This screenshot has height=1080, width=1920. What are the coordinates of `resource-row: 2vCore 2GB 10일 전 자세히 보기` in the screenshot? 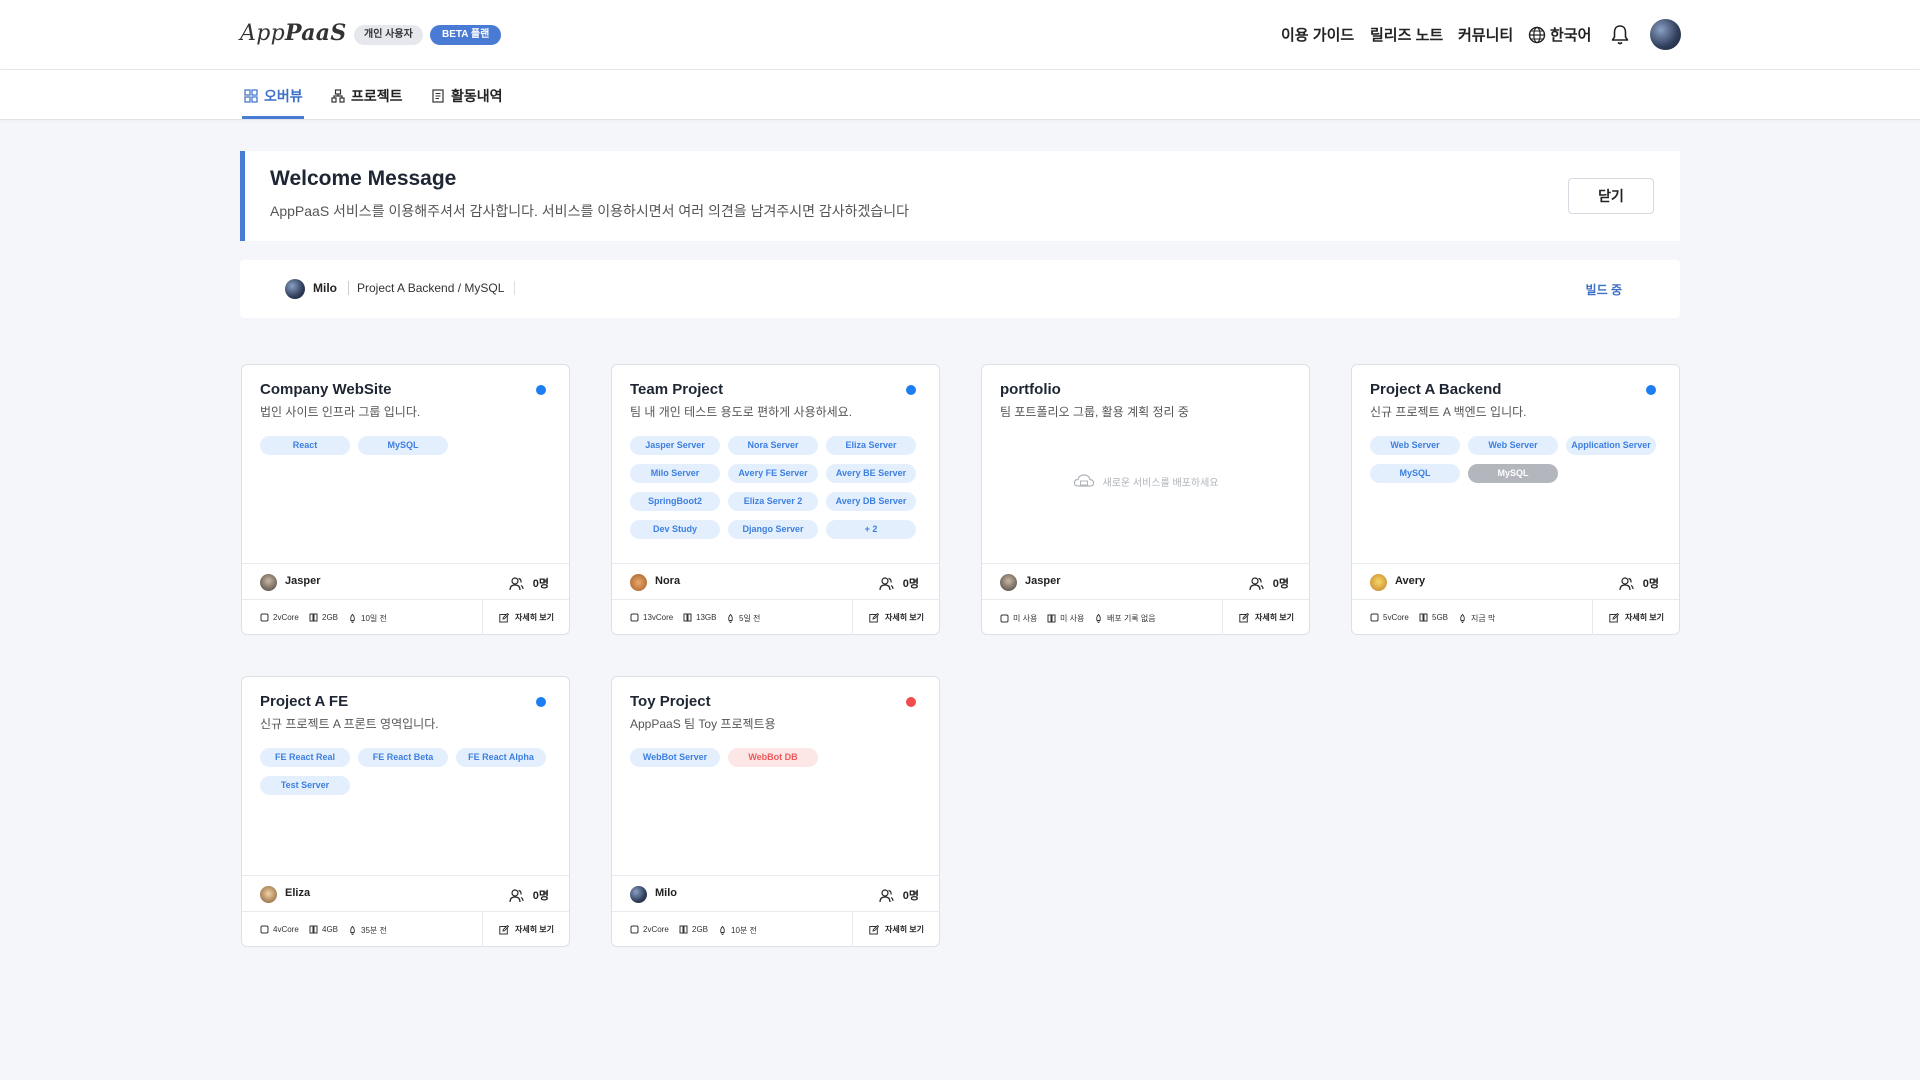 It's located at (405, 617).